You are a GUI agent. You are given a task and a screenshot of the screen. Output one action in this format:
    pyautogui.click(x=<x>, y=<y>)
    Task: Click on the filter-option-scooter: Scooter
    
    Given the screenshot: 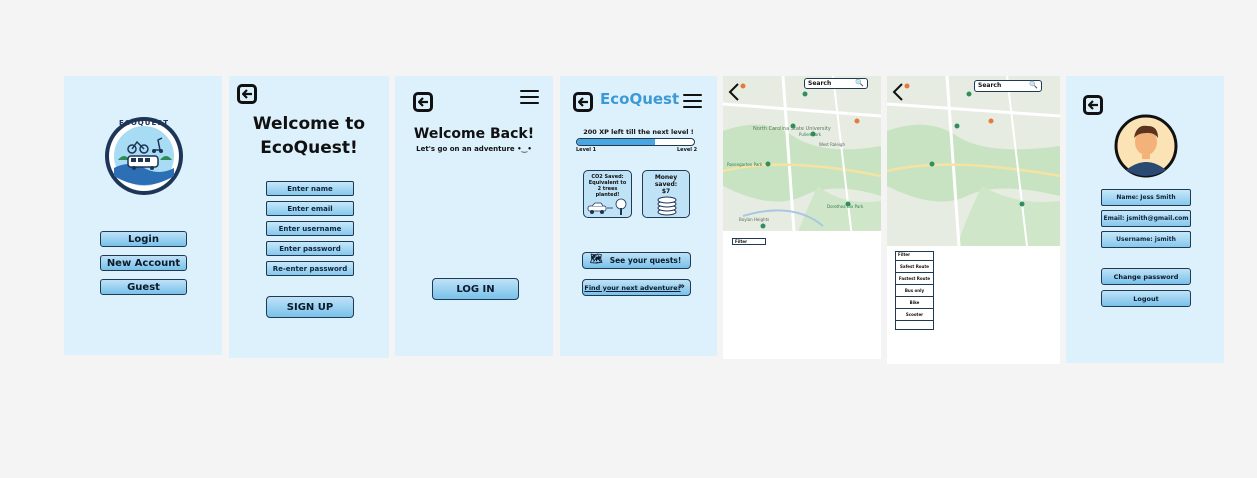 What is the action you would take?
    pyautogui.click(x=914, y=315)
    